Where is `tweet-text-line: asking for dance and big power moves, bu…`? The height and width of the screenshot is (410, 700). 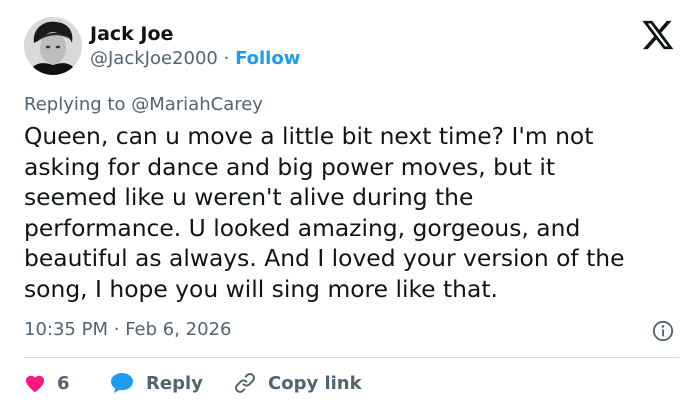 tweet-text-line: asking for dance and big power moves, bu… is located at coordinates (290, 166).